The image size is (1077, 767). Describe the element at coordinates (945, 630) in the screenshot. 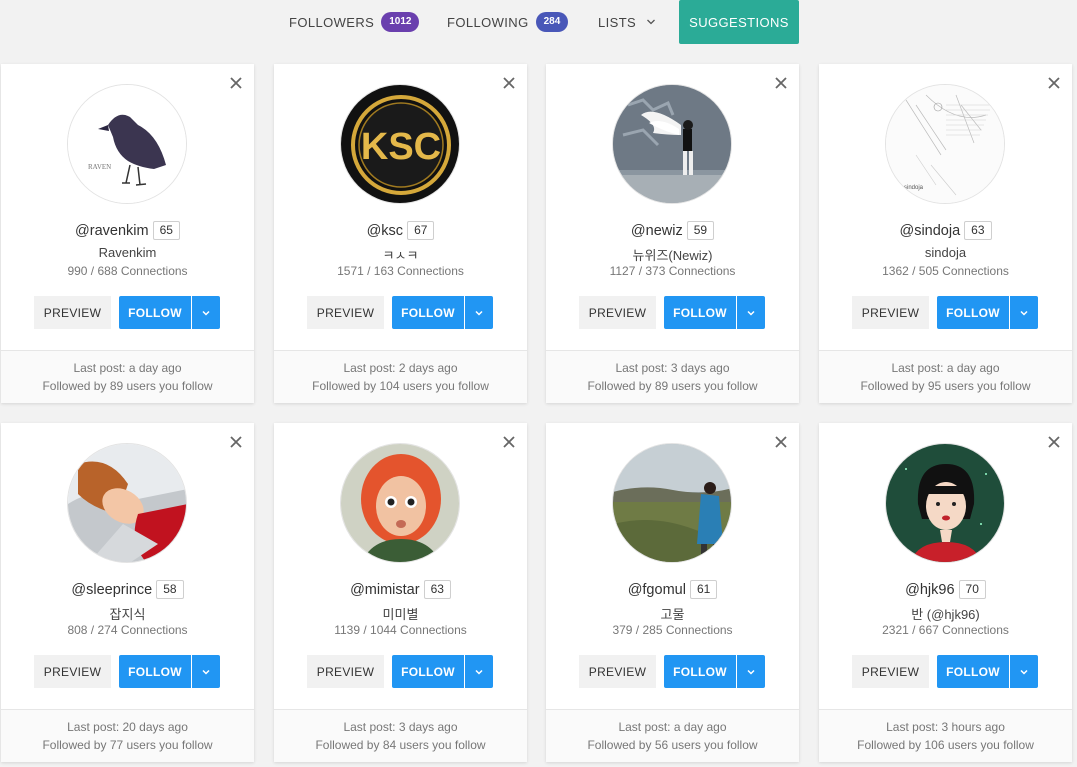

I see `connections-count: 2321 / 667 Connections` at that location.